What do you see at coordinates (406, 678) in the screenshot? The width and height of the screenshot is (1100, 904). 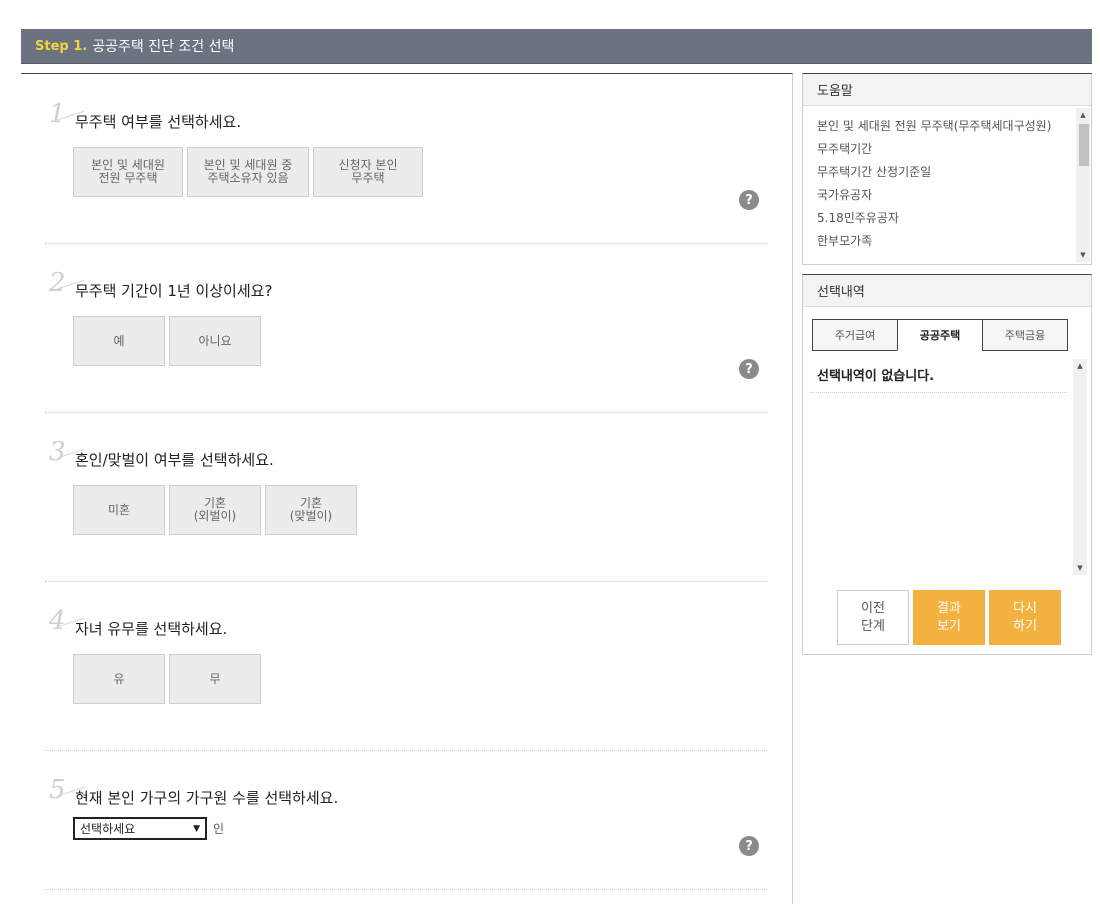 I see `question-4: 4 자녀 유무를 선택하세요. 유 무` at bounding box center [406, 678].